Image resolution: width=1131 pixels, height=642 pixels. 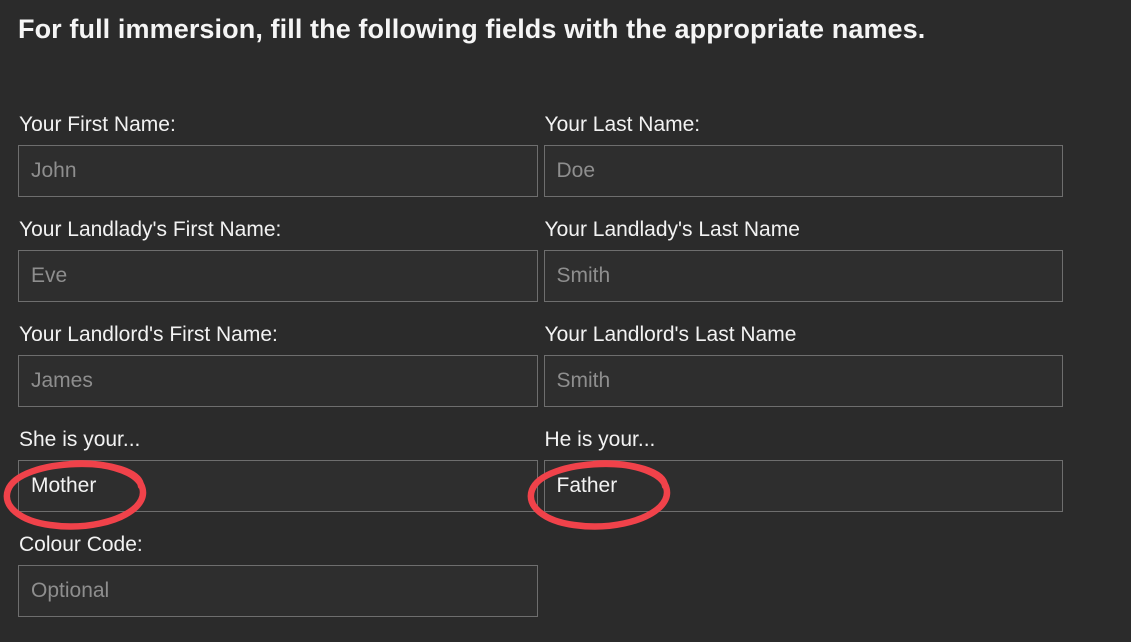 I want to click on input-your-last-name, so click(x=803, y=171).